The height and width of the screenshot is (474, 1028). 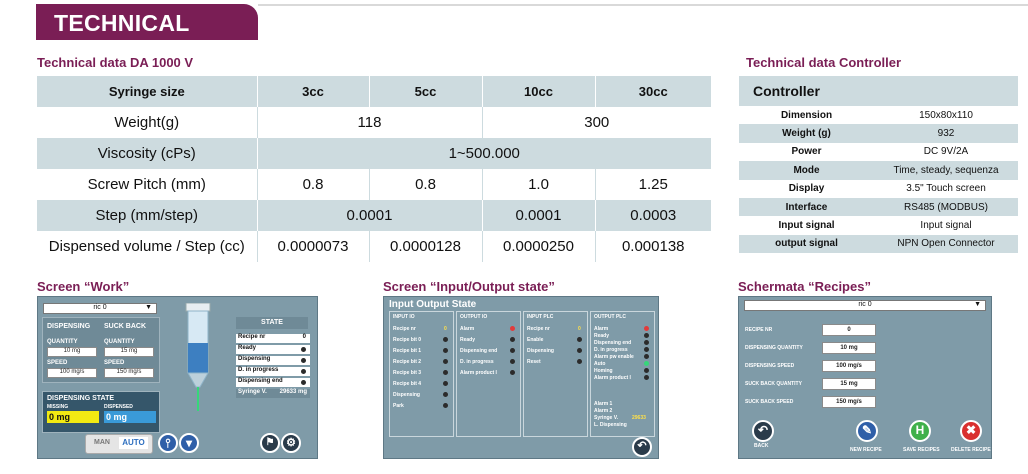 I want to click on state-row: D. in progress, so click(x=273, y=371).